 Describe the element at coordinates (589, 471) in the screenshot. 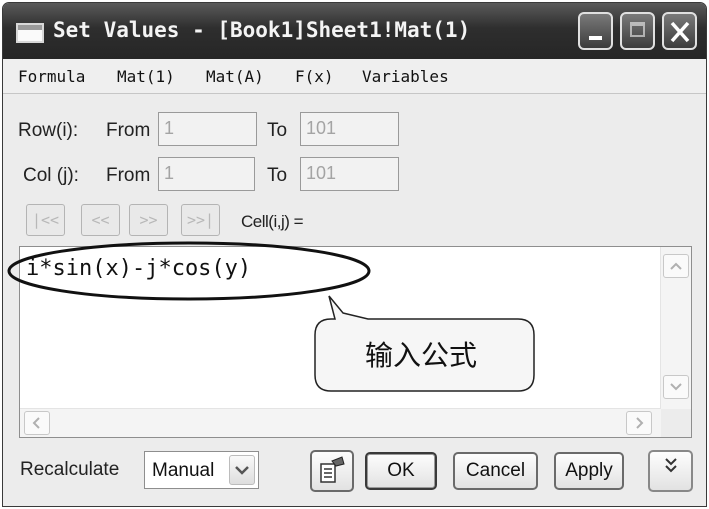

I see `apply-button: Apply` at that location.